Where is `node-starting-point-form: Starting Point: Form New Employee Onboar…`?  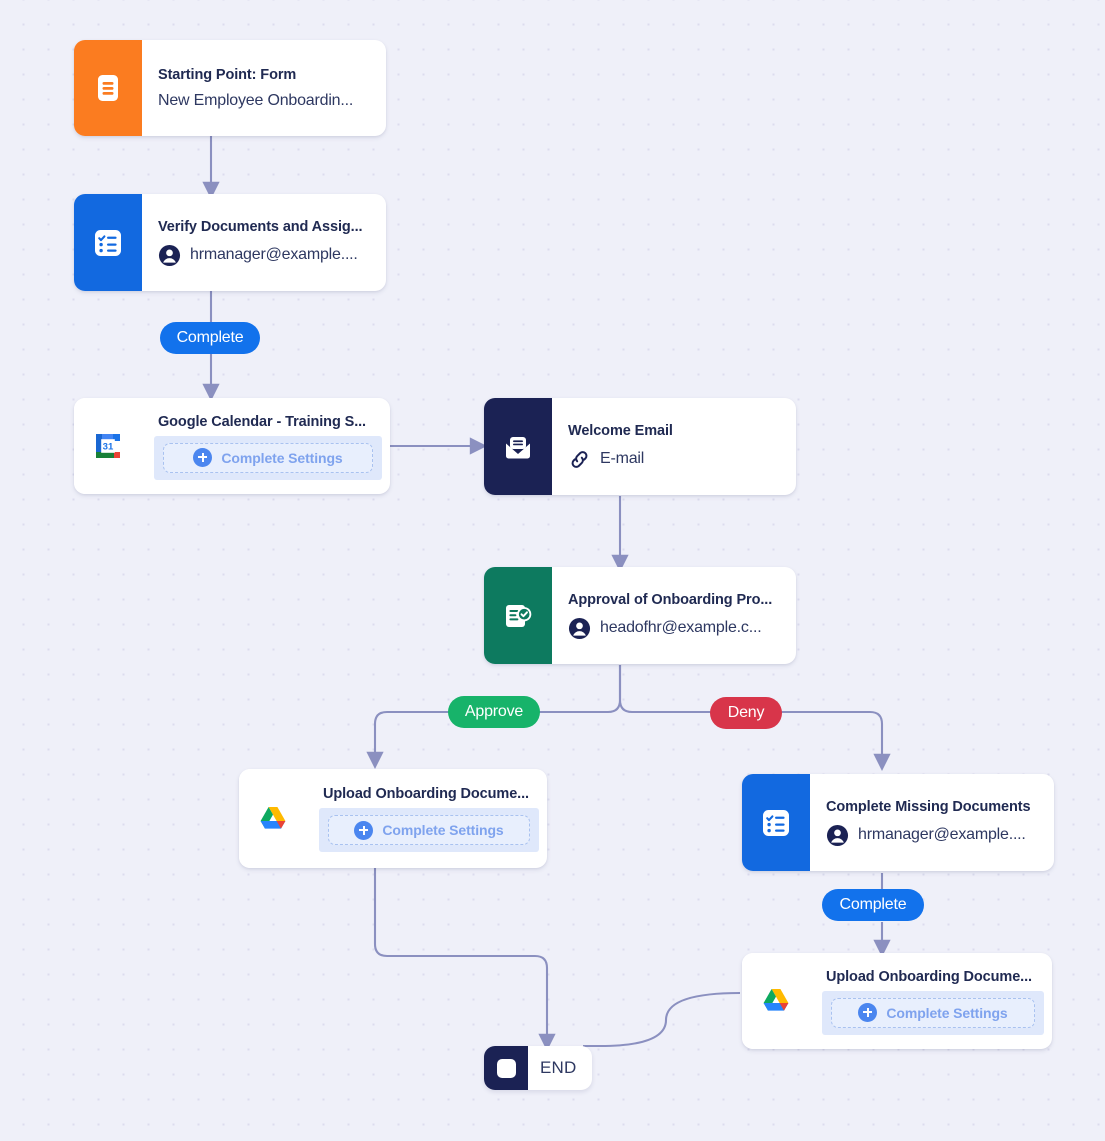
node-starting-point-form: Starting Point: Form New Employee Onboar… is located at coordinates (230, 88).